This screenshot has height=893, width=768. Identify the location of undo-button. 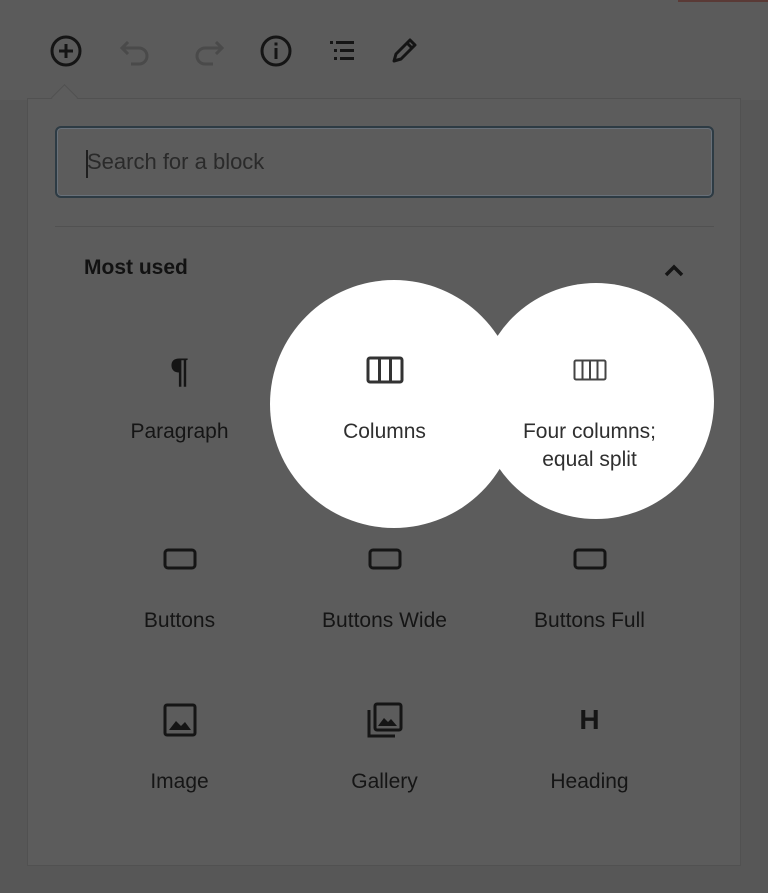
(136, 51).